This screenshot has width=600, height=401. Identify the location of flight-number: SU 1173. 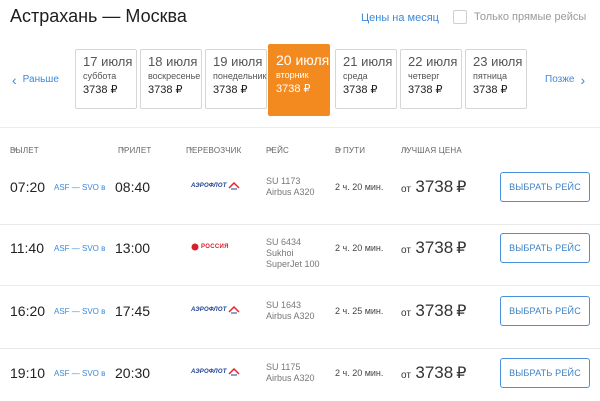
(283, 181).